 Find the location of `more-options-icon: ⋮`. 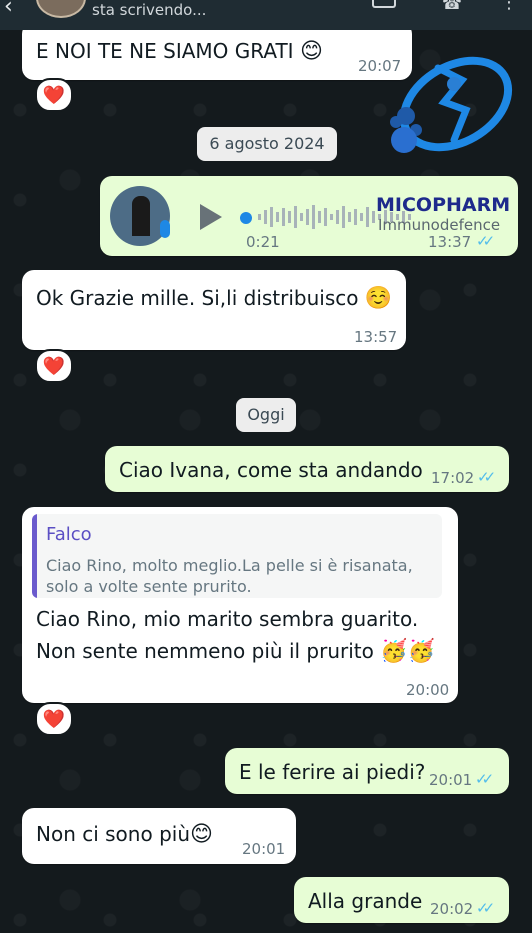

more-options-icon: ⋮ is located at coordinates (509, 6).